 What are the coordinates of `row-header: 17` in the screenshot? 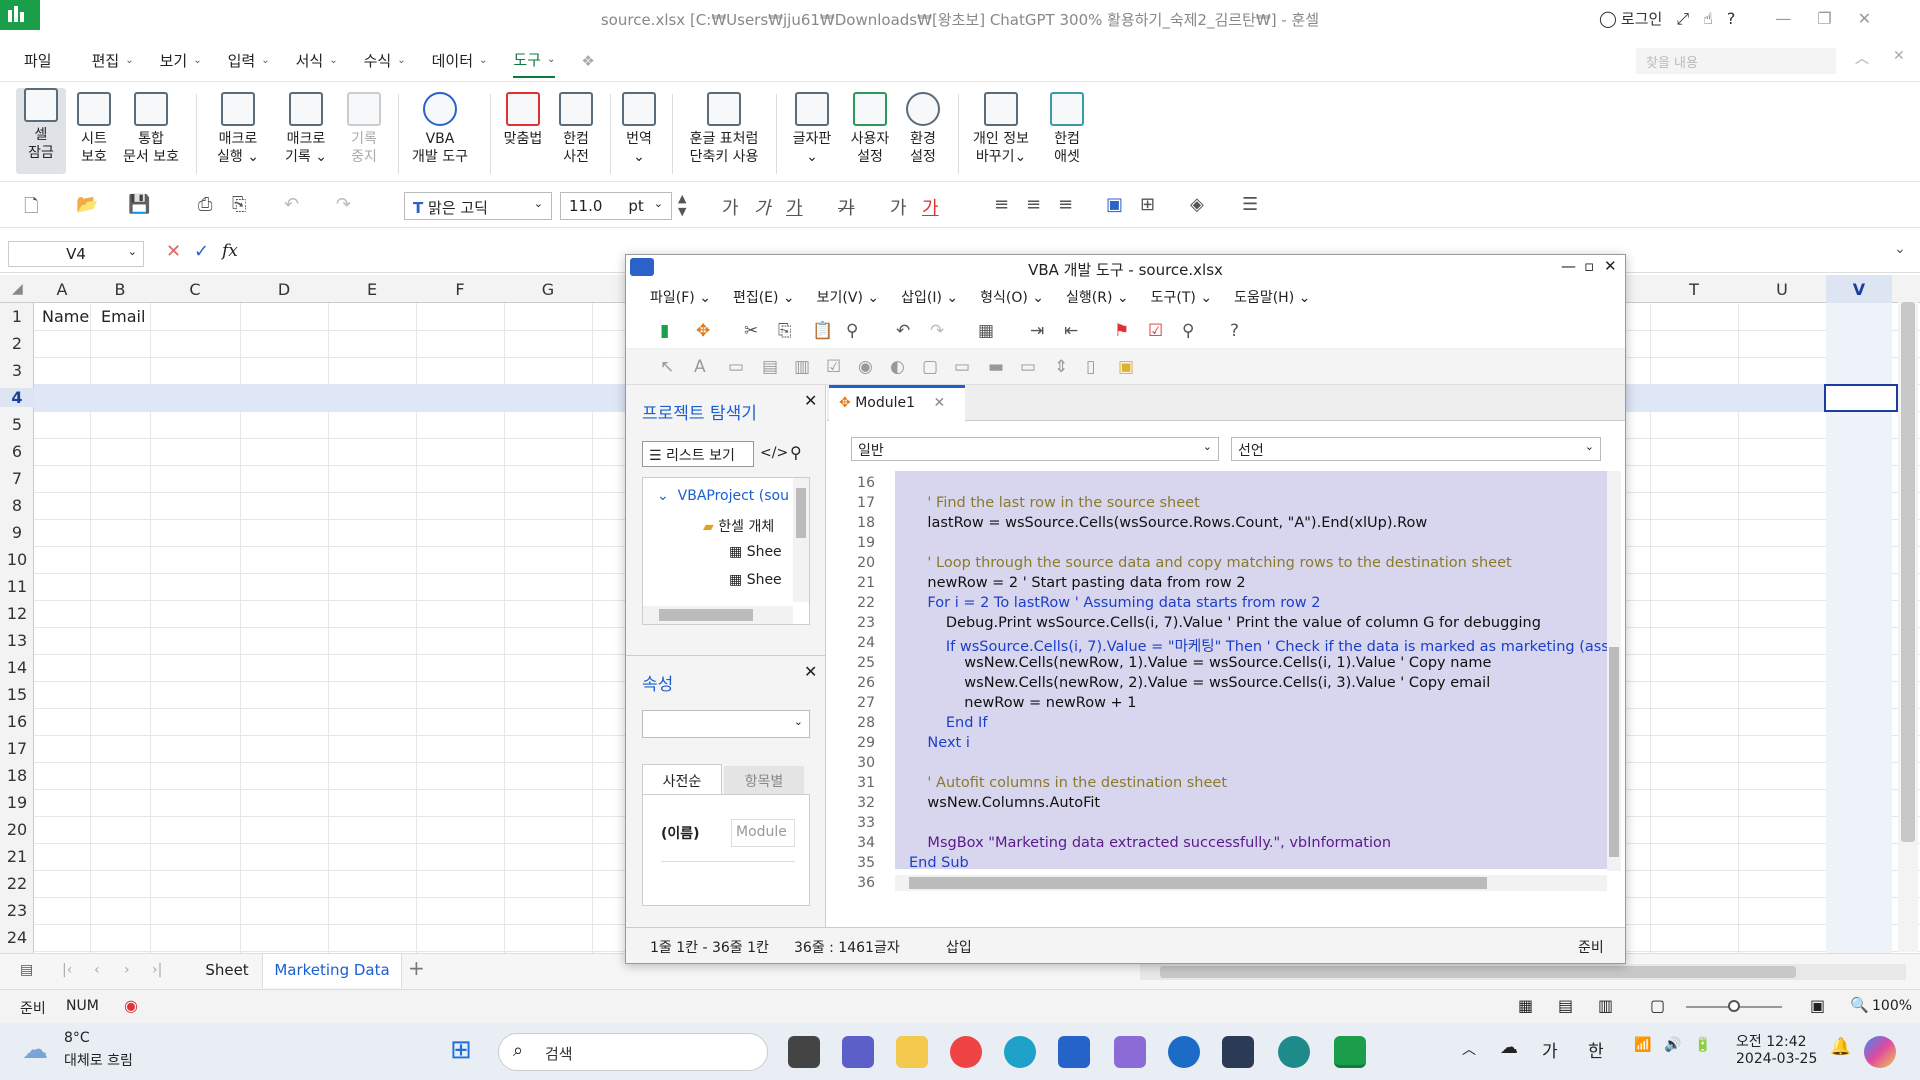 It's located at (17, 748).